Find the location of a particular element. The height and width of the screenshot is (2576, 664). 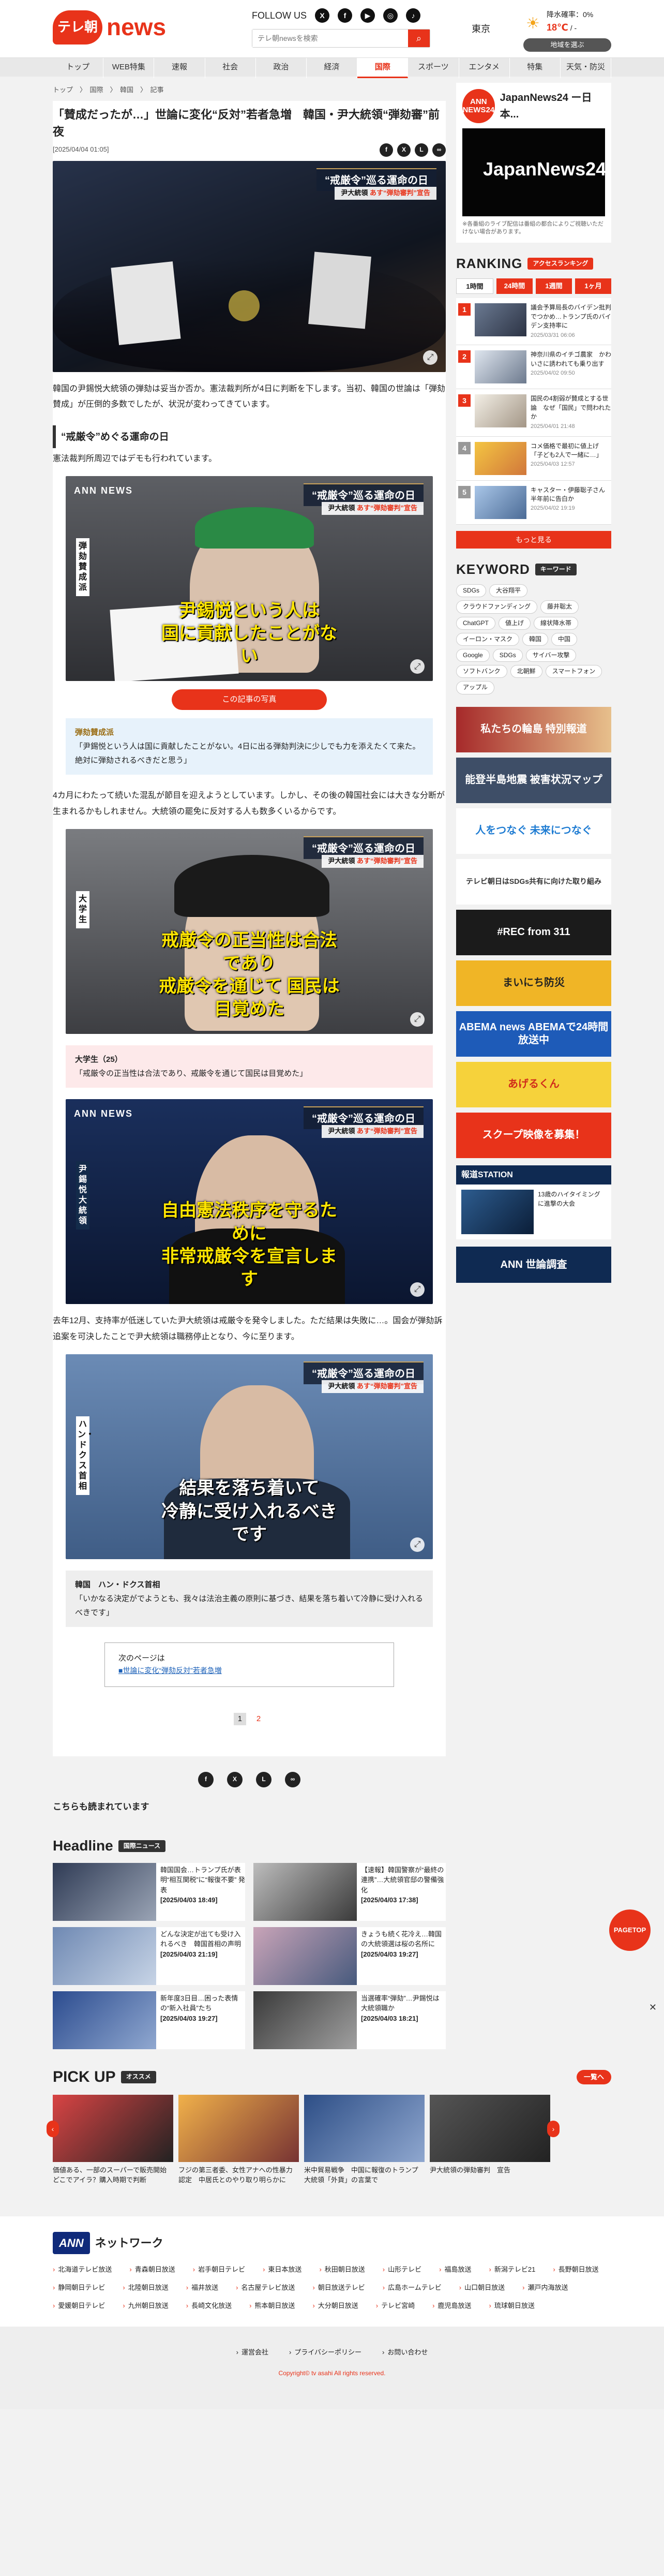

facebook-icon: f is located at coordinates (345, 15).